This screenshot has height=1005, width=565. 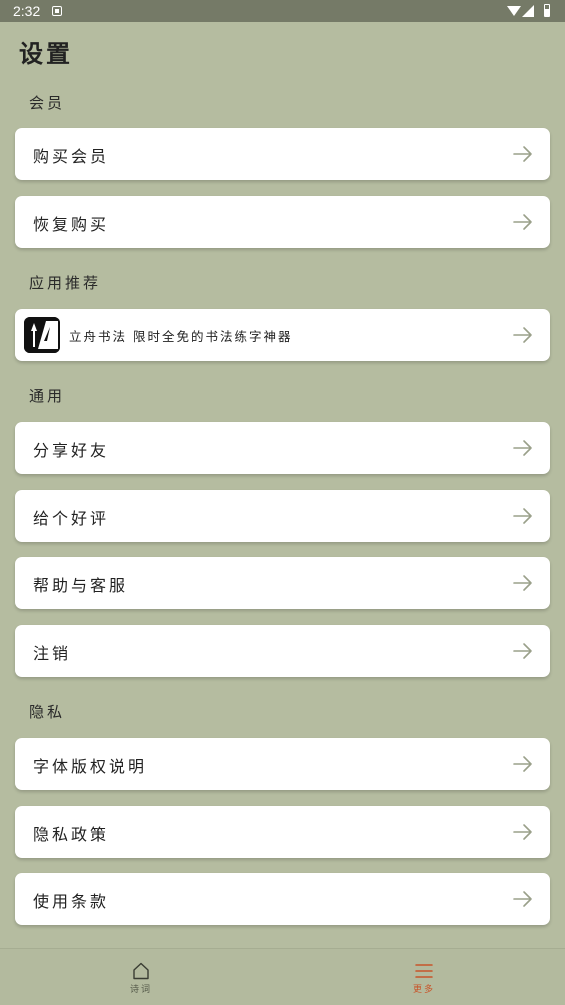 I want to click on terms-of-use-label: 使用条款, so click(x=71, y=901).